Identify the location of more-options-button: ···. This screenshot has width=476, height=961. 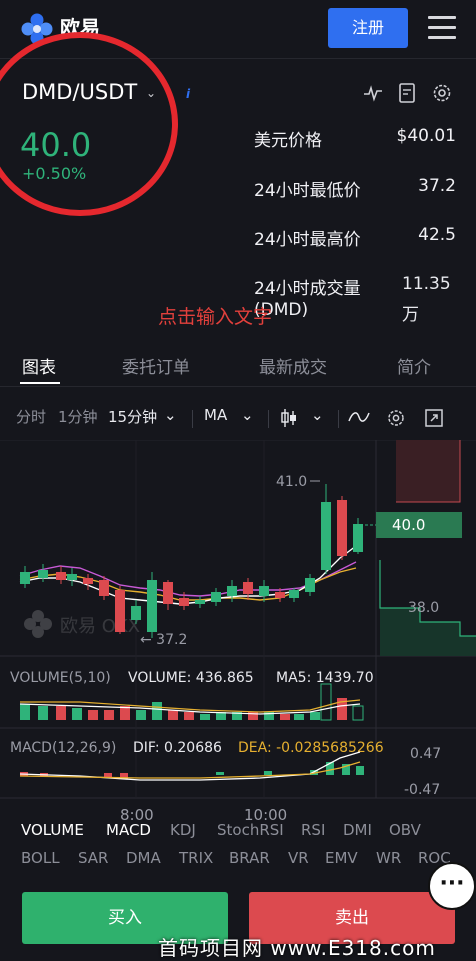
(452, 886).